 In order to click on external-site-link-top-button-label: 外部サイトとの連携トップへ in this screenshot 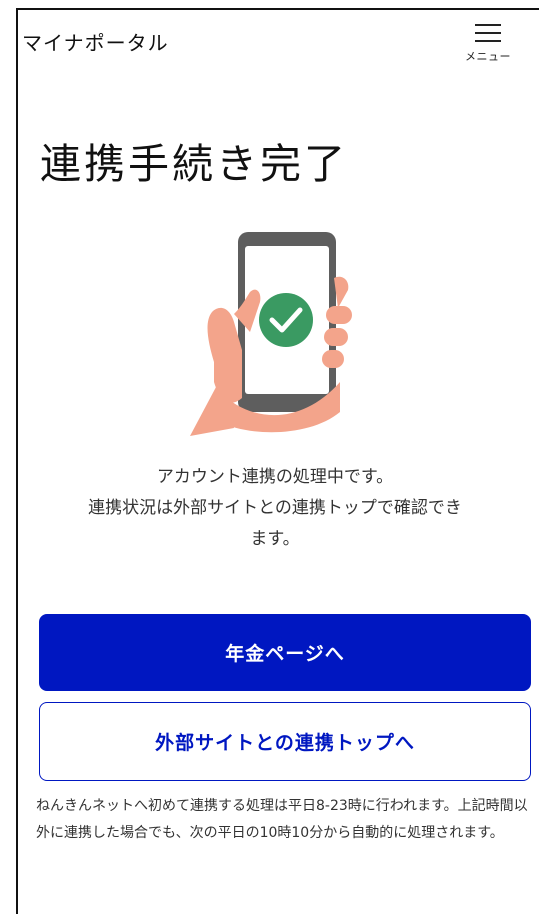, I will do `click(285, 743)`.